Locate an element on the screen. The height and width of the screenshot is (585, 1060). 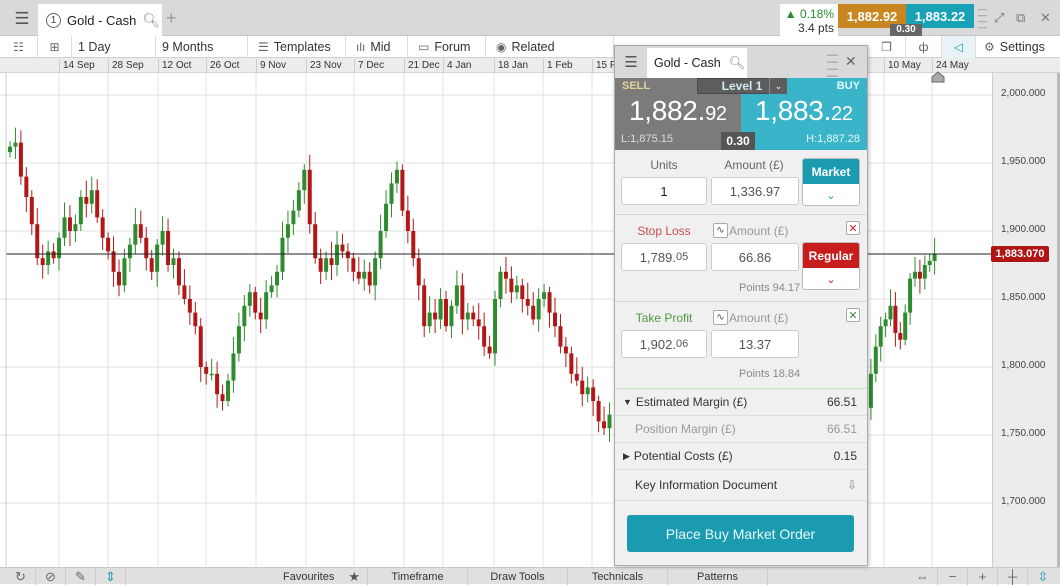
expand-icon: ⤢ is located at coordinates (999, 18).